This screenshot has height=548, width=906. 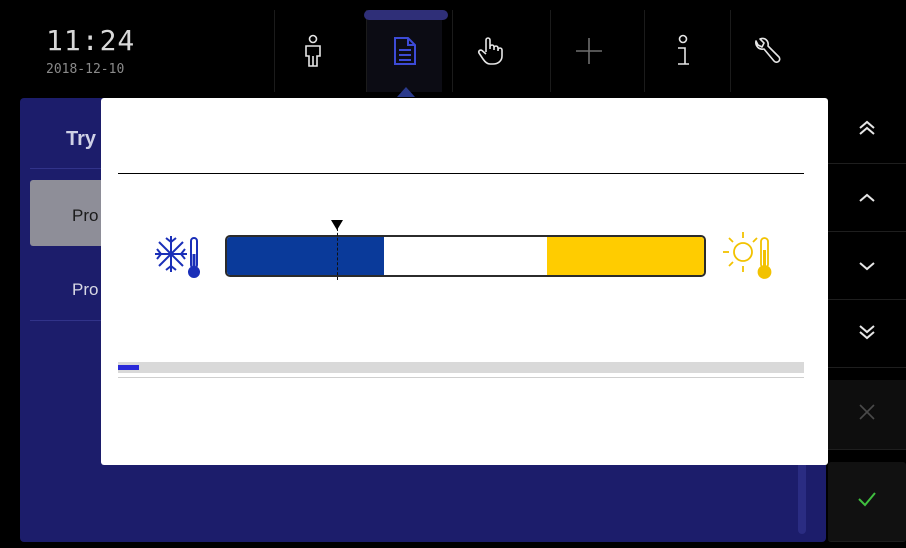 What do you see at coordinates (406, 15) in the screenshot?
I see `active-tab-indicator` at bounding box center [406, 15].